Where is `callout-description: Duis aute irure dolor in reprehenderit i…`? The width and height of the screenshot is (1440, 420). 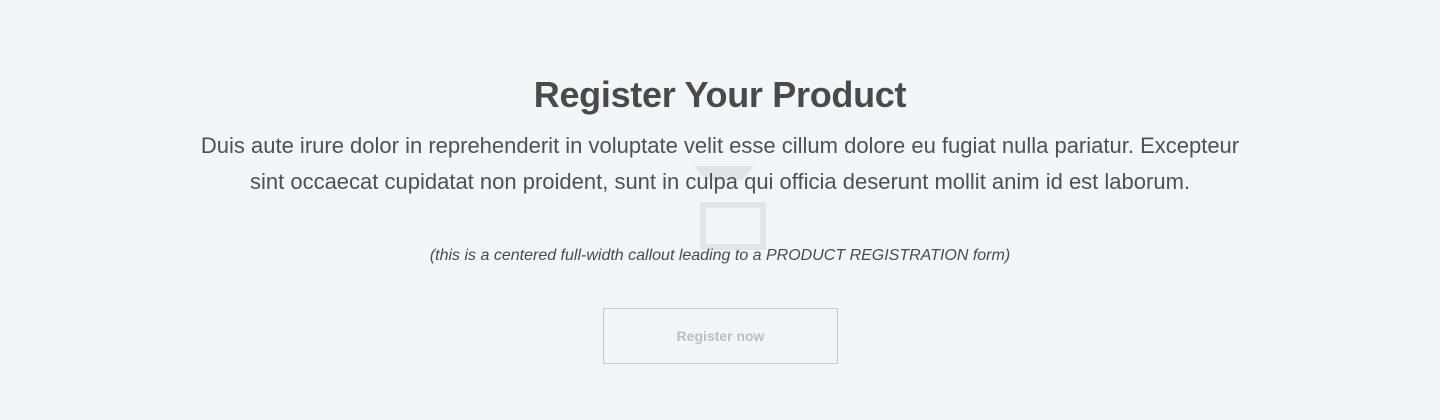 callout-description: Duis aute irure dolor in reprehenderit i… is located at coordinates (720, 163).